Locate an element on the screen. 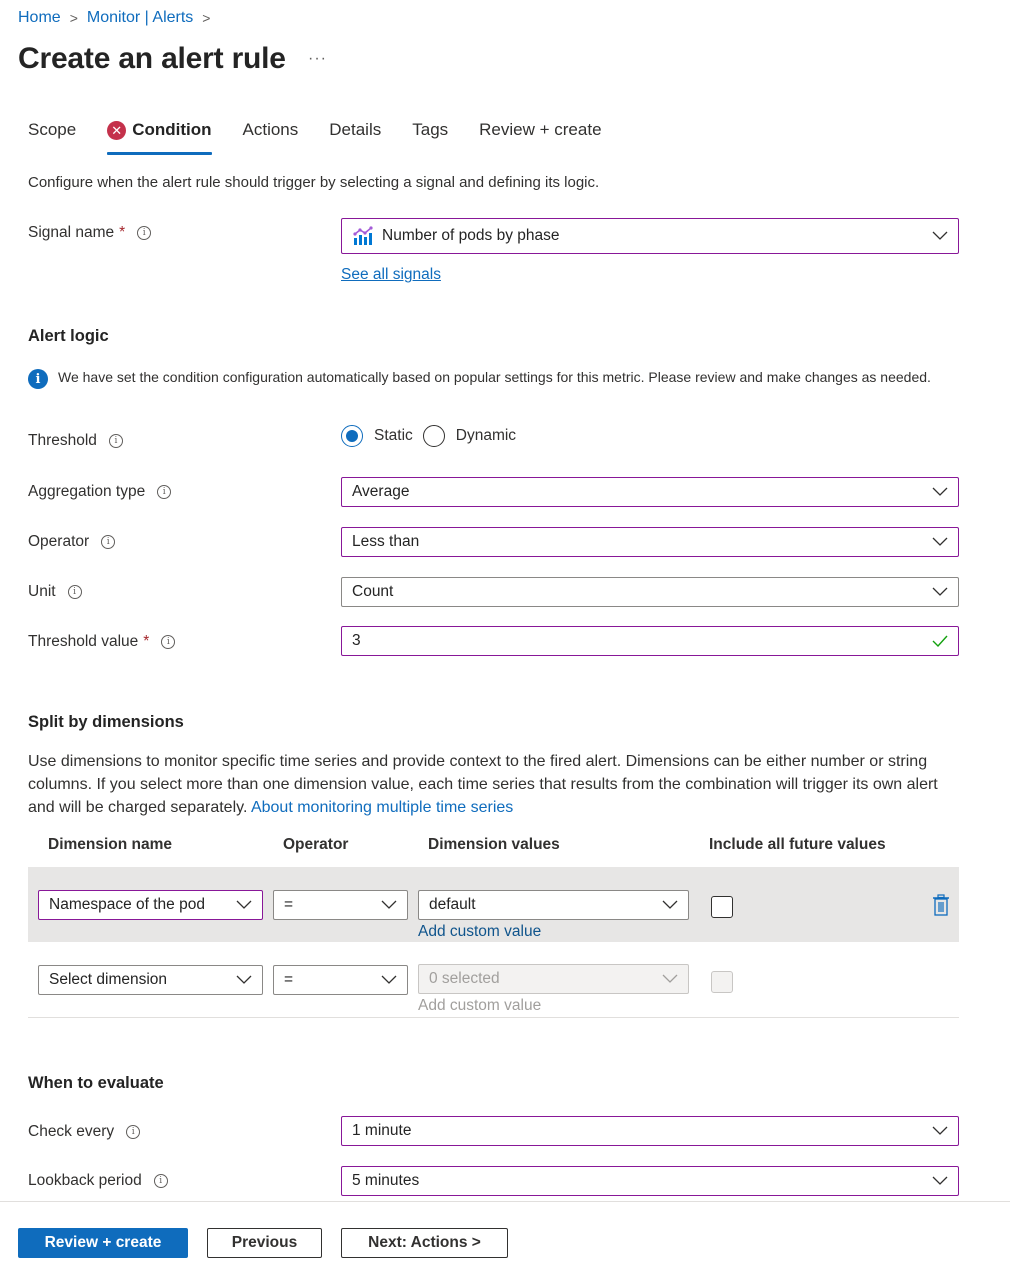  metric-chart-icon is located at coordinates (363, 235).